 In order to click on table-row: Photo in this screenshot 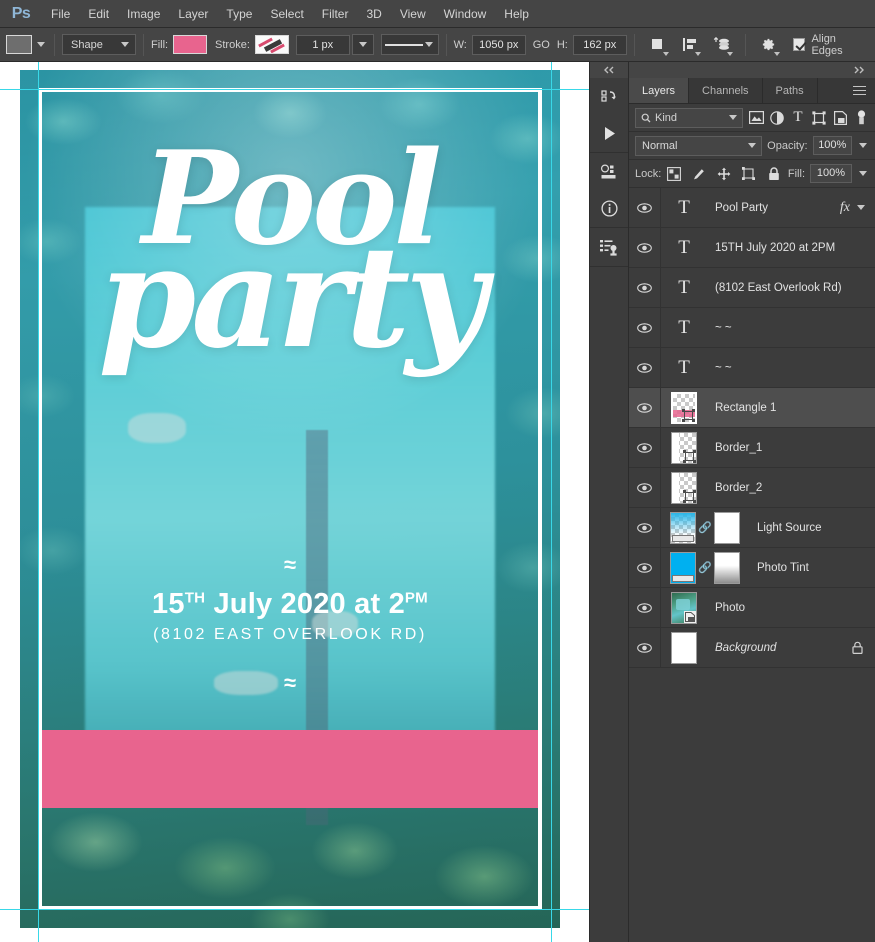, I will do `click(752, 608)`.